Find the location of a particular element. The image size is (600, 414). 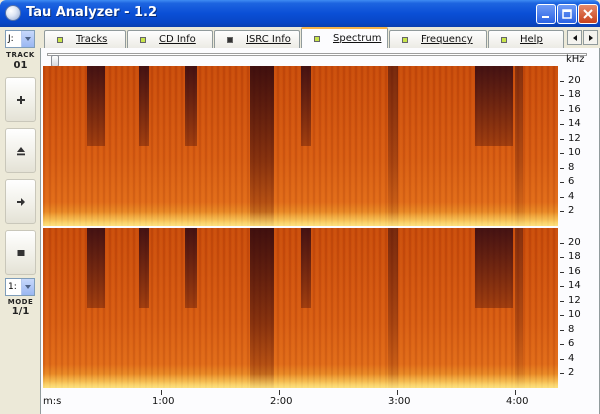

stop-button is located at coordinates (20, 252).